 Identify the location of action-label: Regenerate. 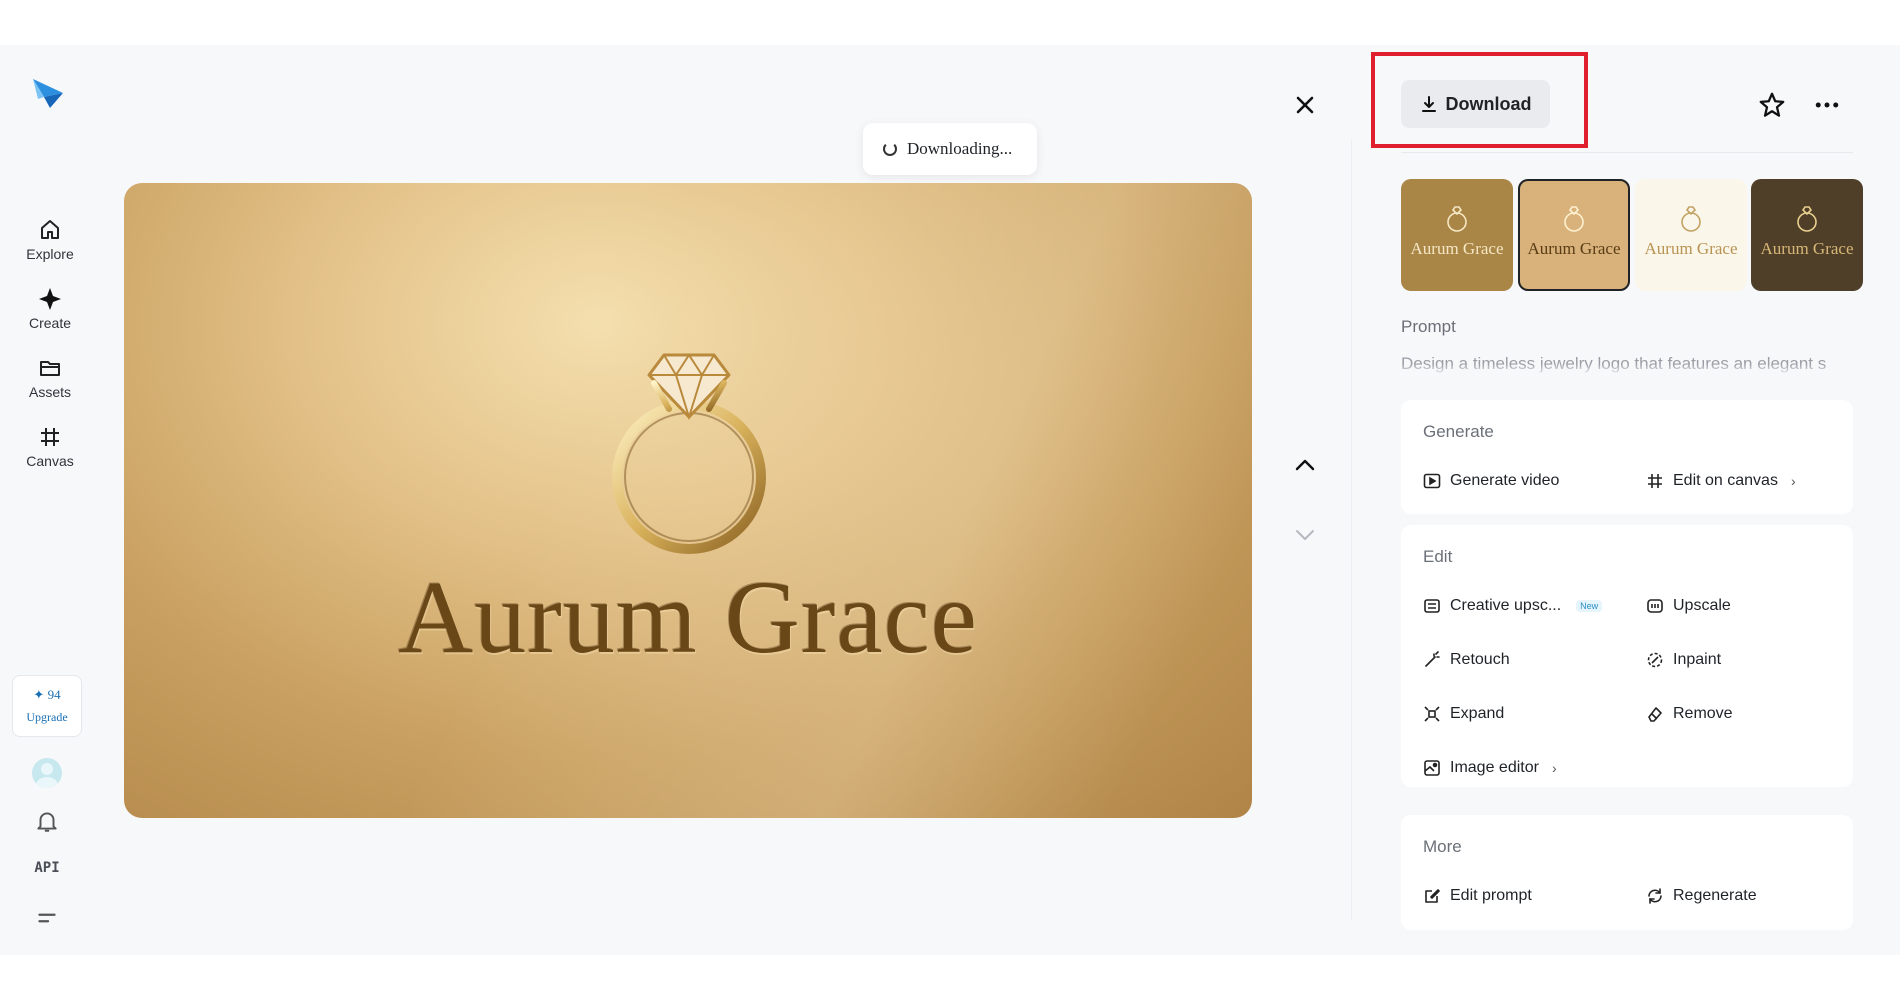
(1715, 895).